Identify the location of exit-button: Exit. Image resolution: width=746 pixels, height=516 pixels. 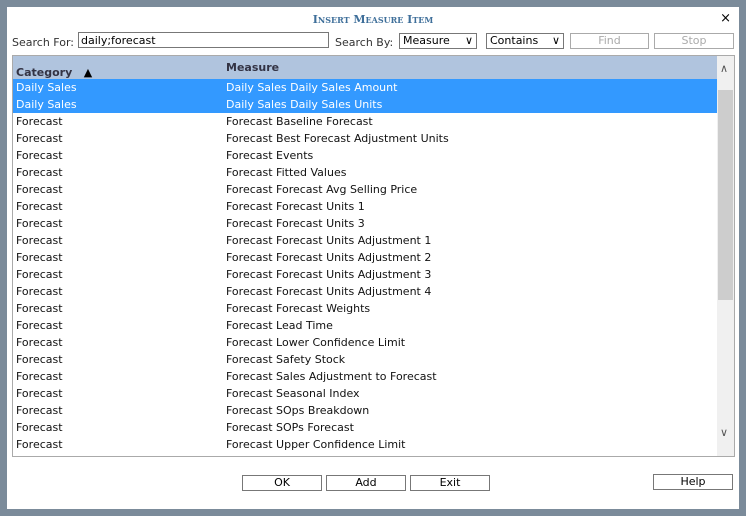
(450, 483).